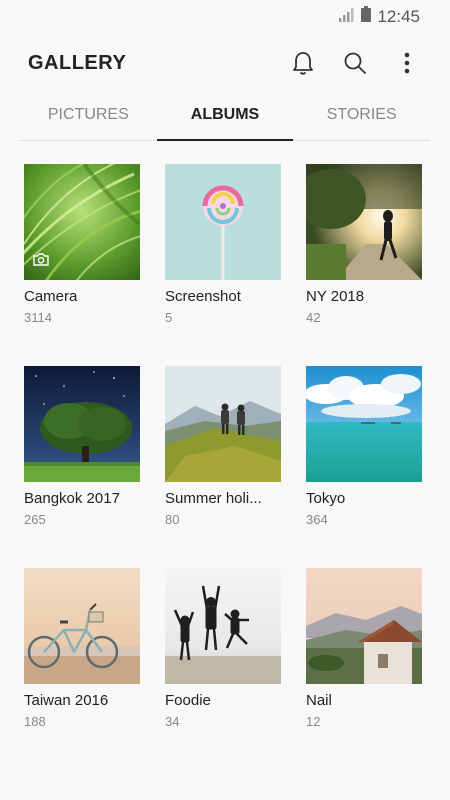  I want to click on album-count: 265, so click(35, 519).